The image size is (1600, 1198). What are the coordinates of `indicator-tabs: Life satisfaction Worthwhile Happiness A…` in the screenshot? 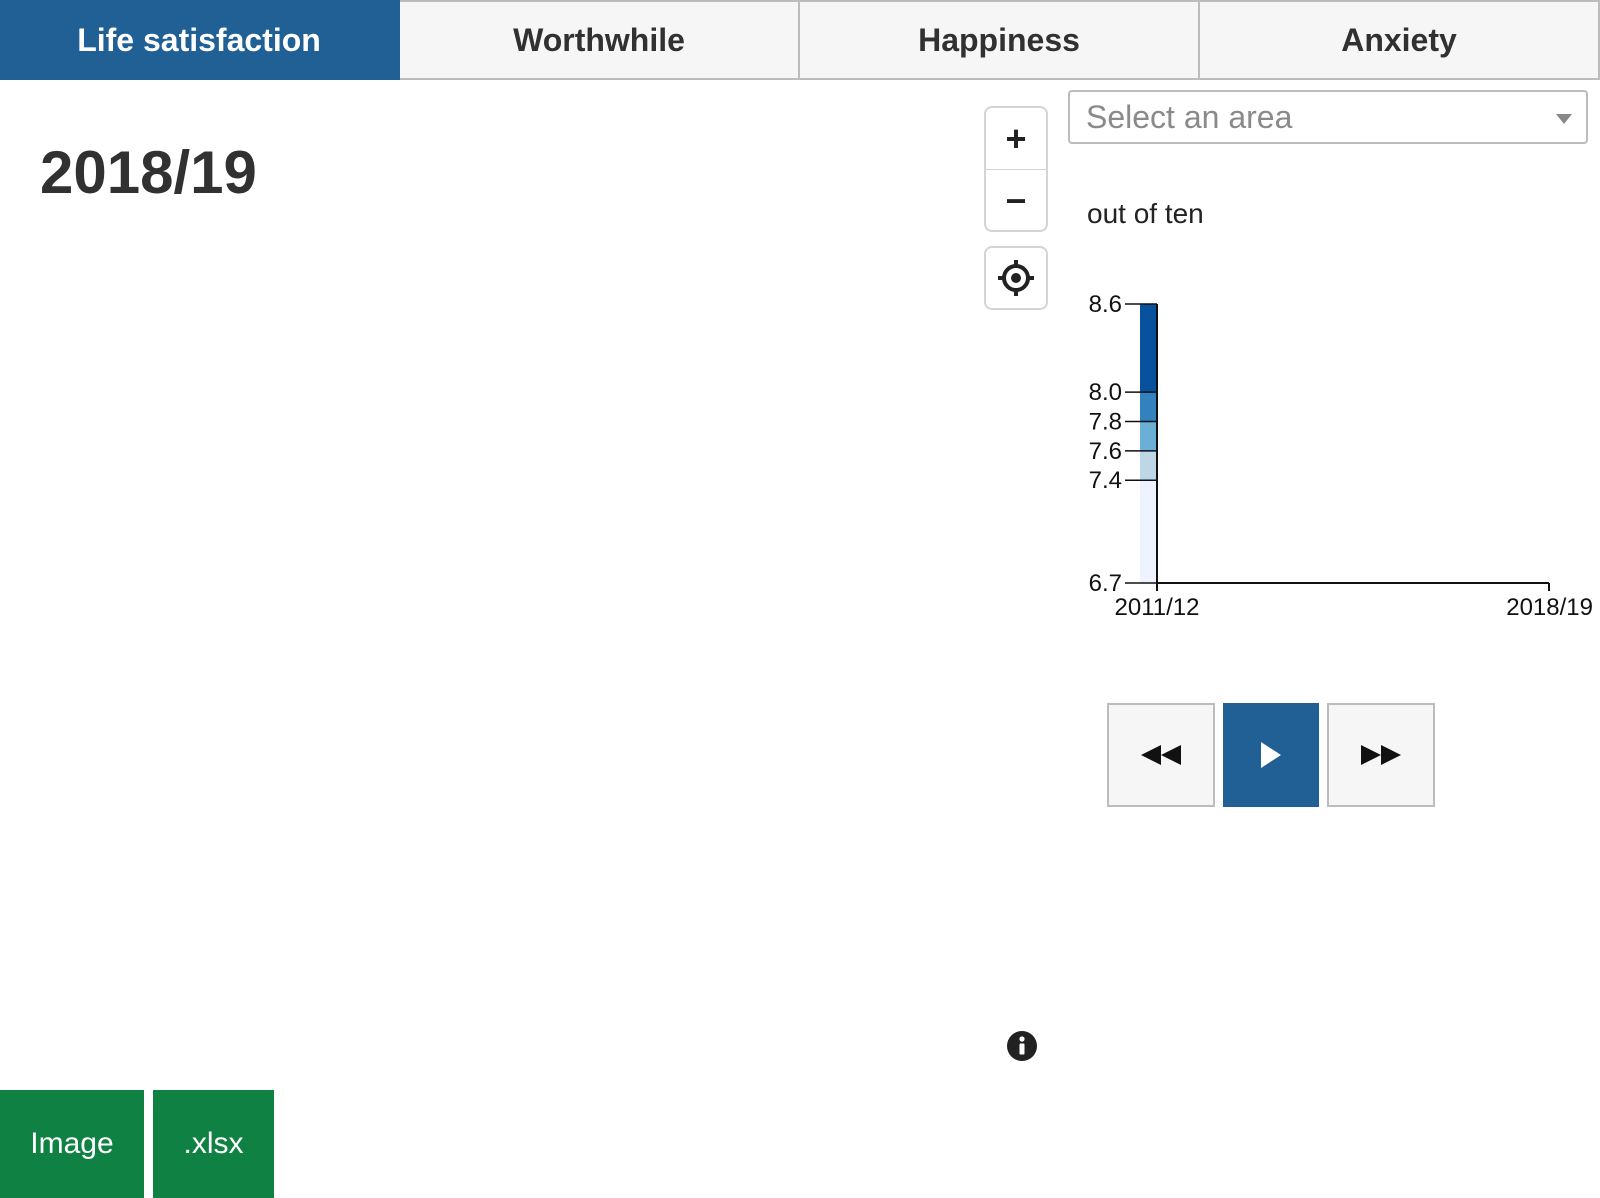 It's located at (800, 40).